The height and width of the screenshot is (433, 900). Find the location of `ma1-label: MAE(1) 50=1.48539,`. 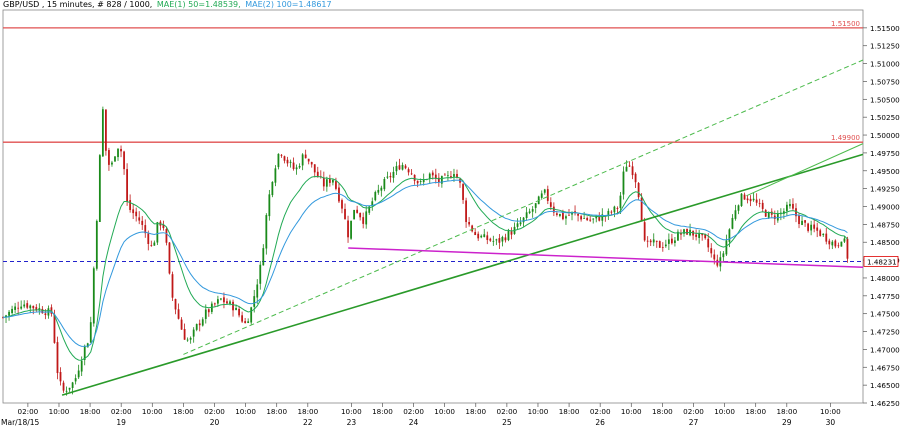

ma1-label: MAE(1) 50=1.48539, is located at coordinates (198, 4).